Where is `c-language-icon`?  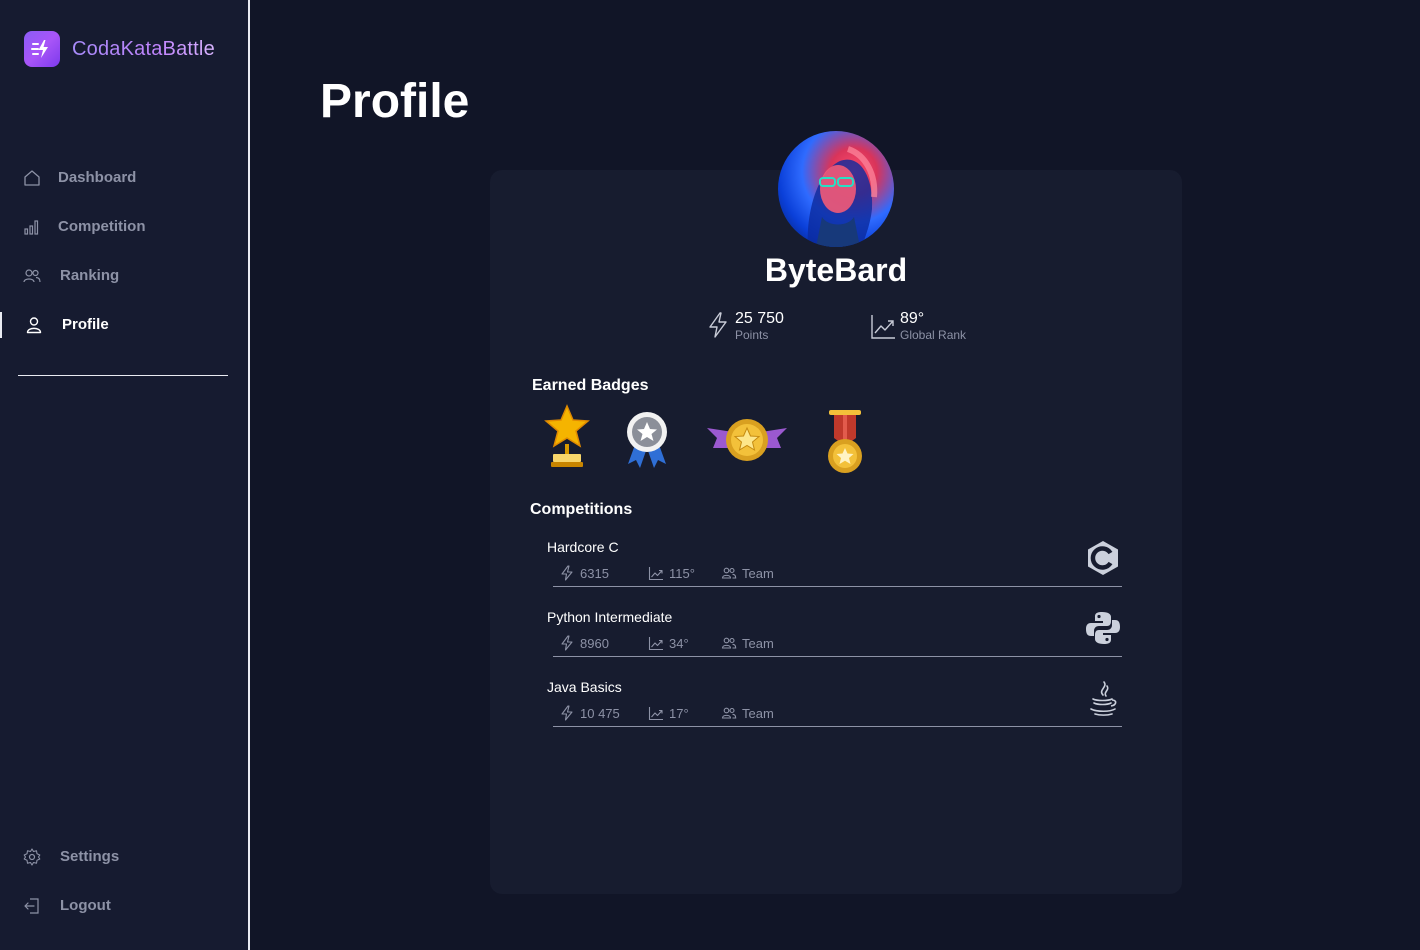 c-language-icon is located at coordinates (1103, 558).